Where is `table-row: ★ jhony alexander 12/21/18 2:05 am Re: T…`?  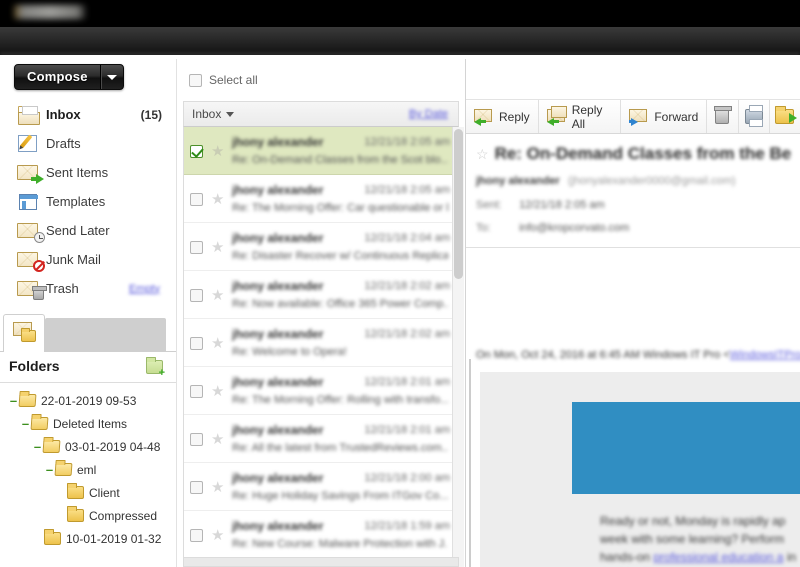
table-row: ★ jhony alexander 12/21/18 2:05 am Re: T… is located at coordinates (321, 199).